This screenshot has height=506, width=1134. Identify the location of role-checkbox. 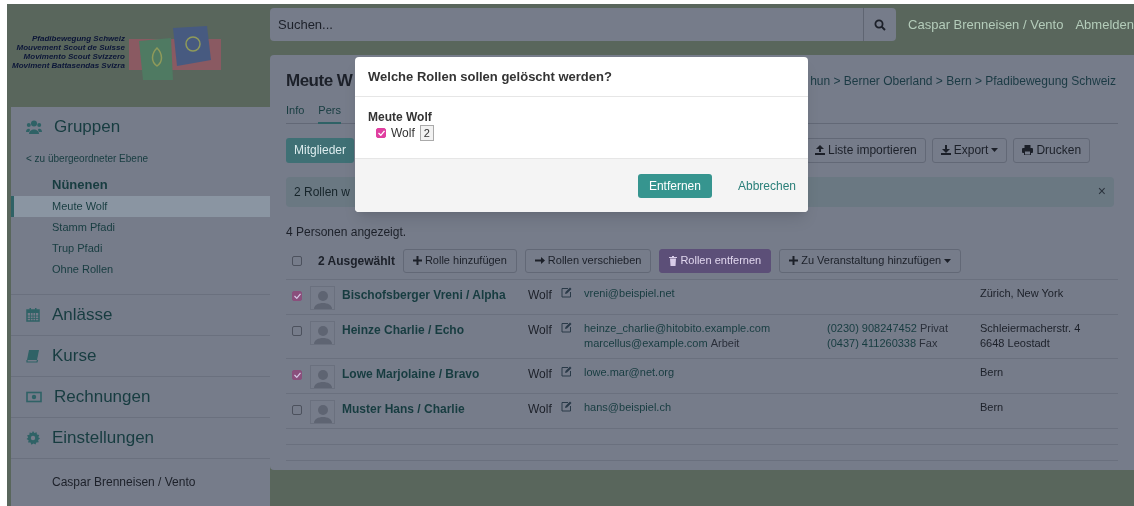
(381, 133).